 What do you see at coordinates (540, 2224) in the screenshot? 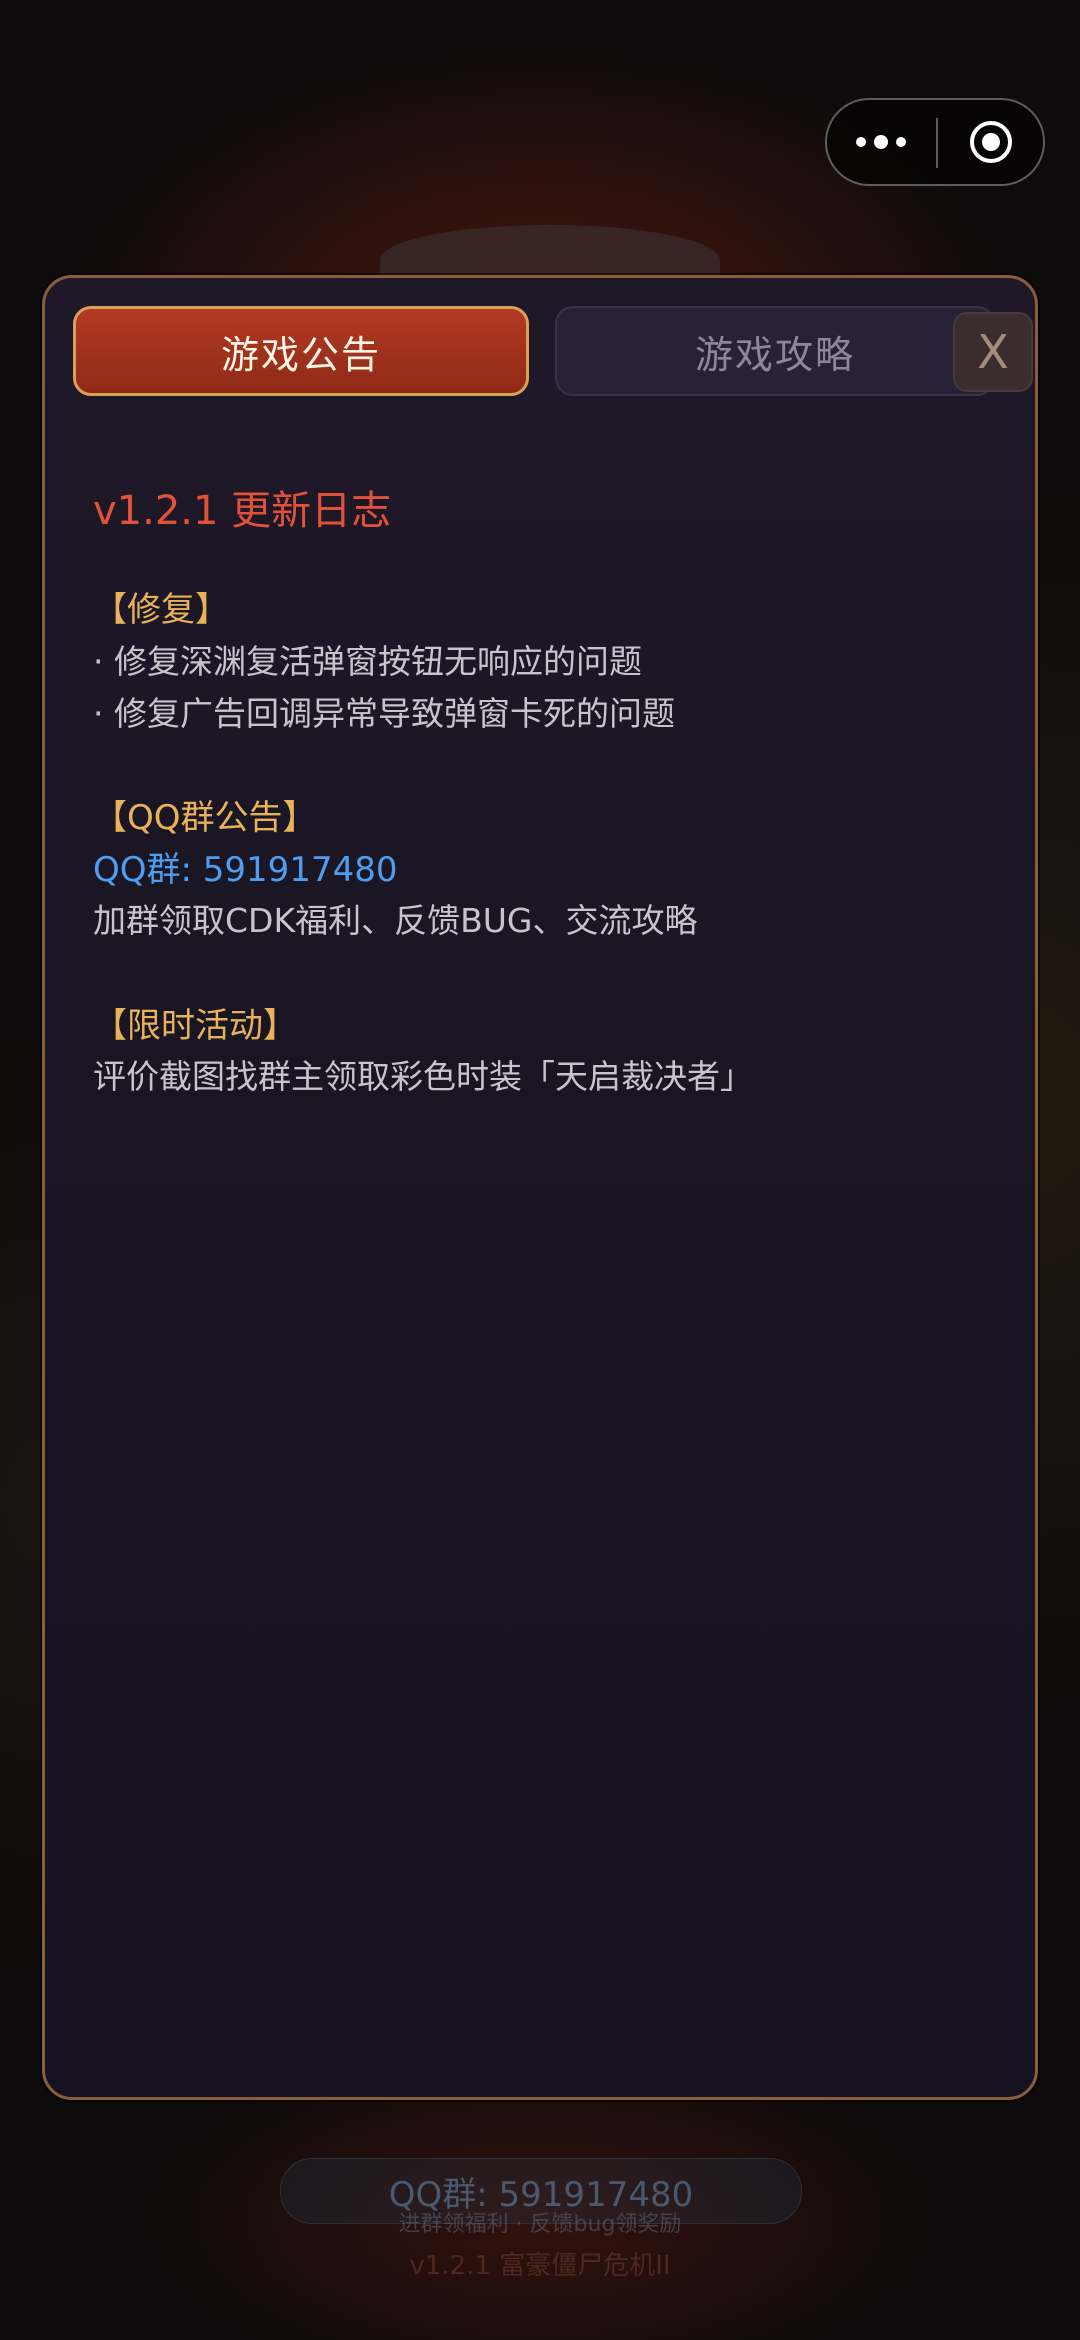
I see `background-subtitle: 进群领福利 · 反馈bug领奖励` at bounding box center [540, 2224].